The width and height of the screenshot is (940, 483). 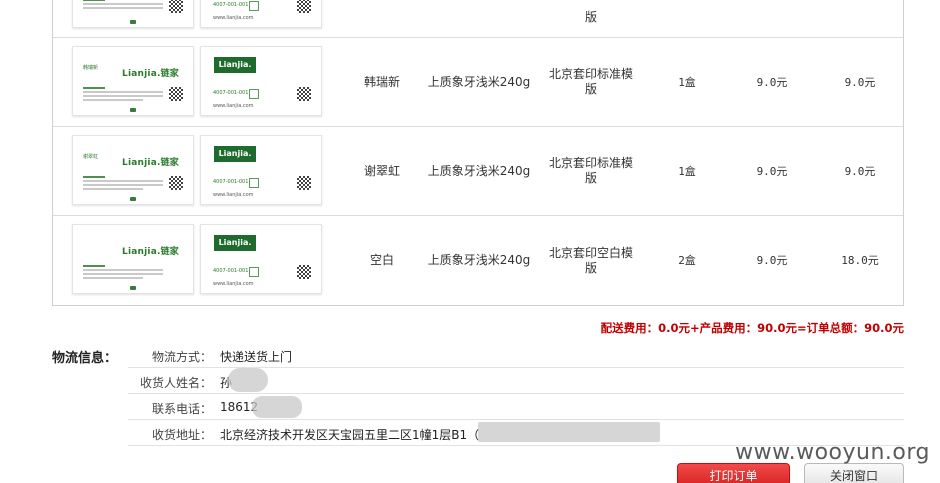 I want to click on watermark: www.wooyun.org, so click(x=832, y=452).